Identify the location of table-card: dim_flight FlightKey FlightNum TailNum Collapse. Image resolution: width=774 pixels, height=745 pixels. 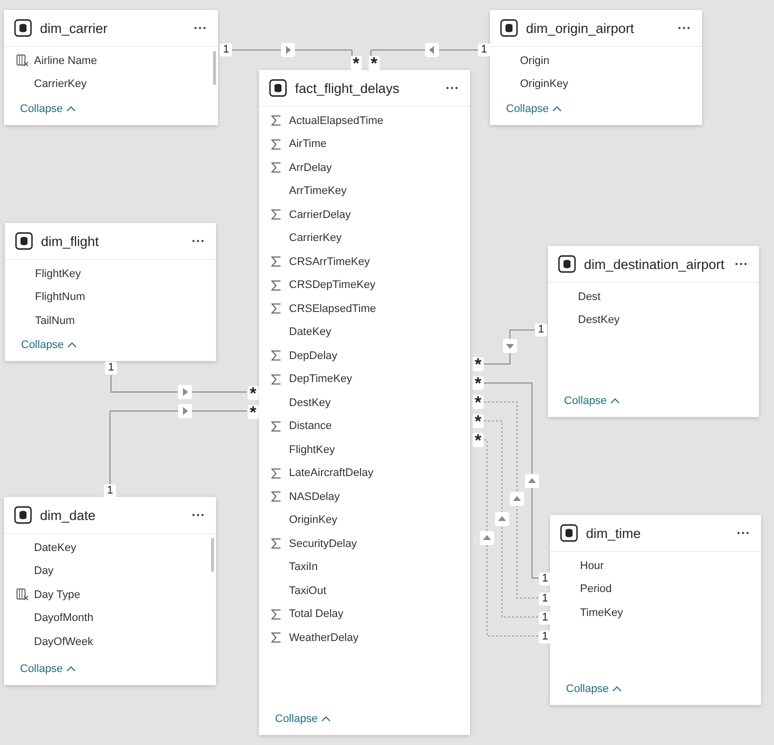
(110, 292).